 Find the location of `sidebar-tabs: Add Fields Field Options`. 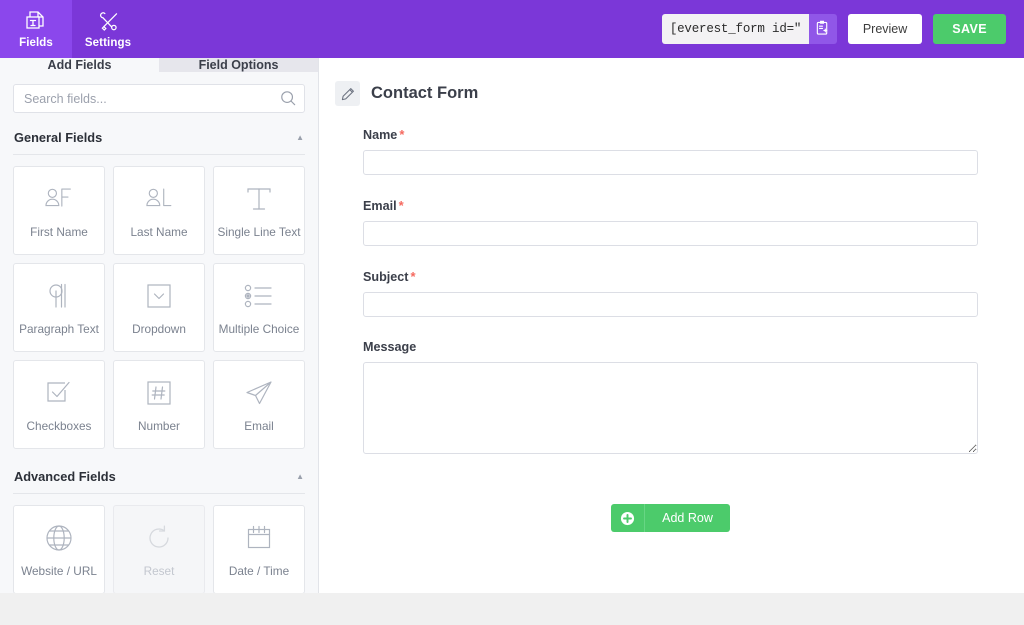

sidebar-tabs: Add Fields Field Options is located at coordinates (159, 65).